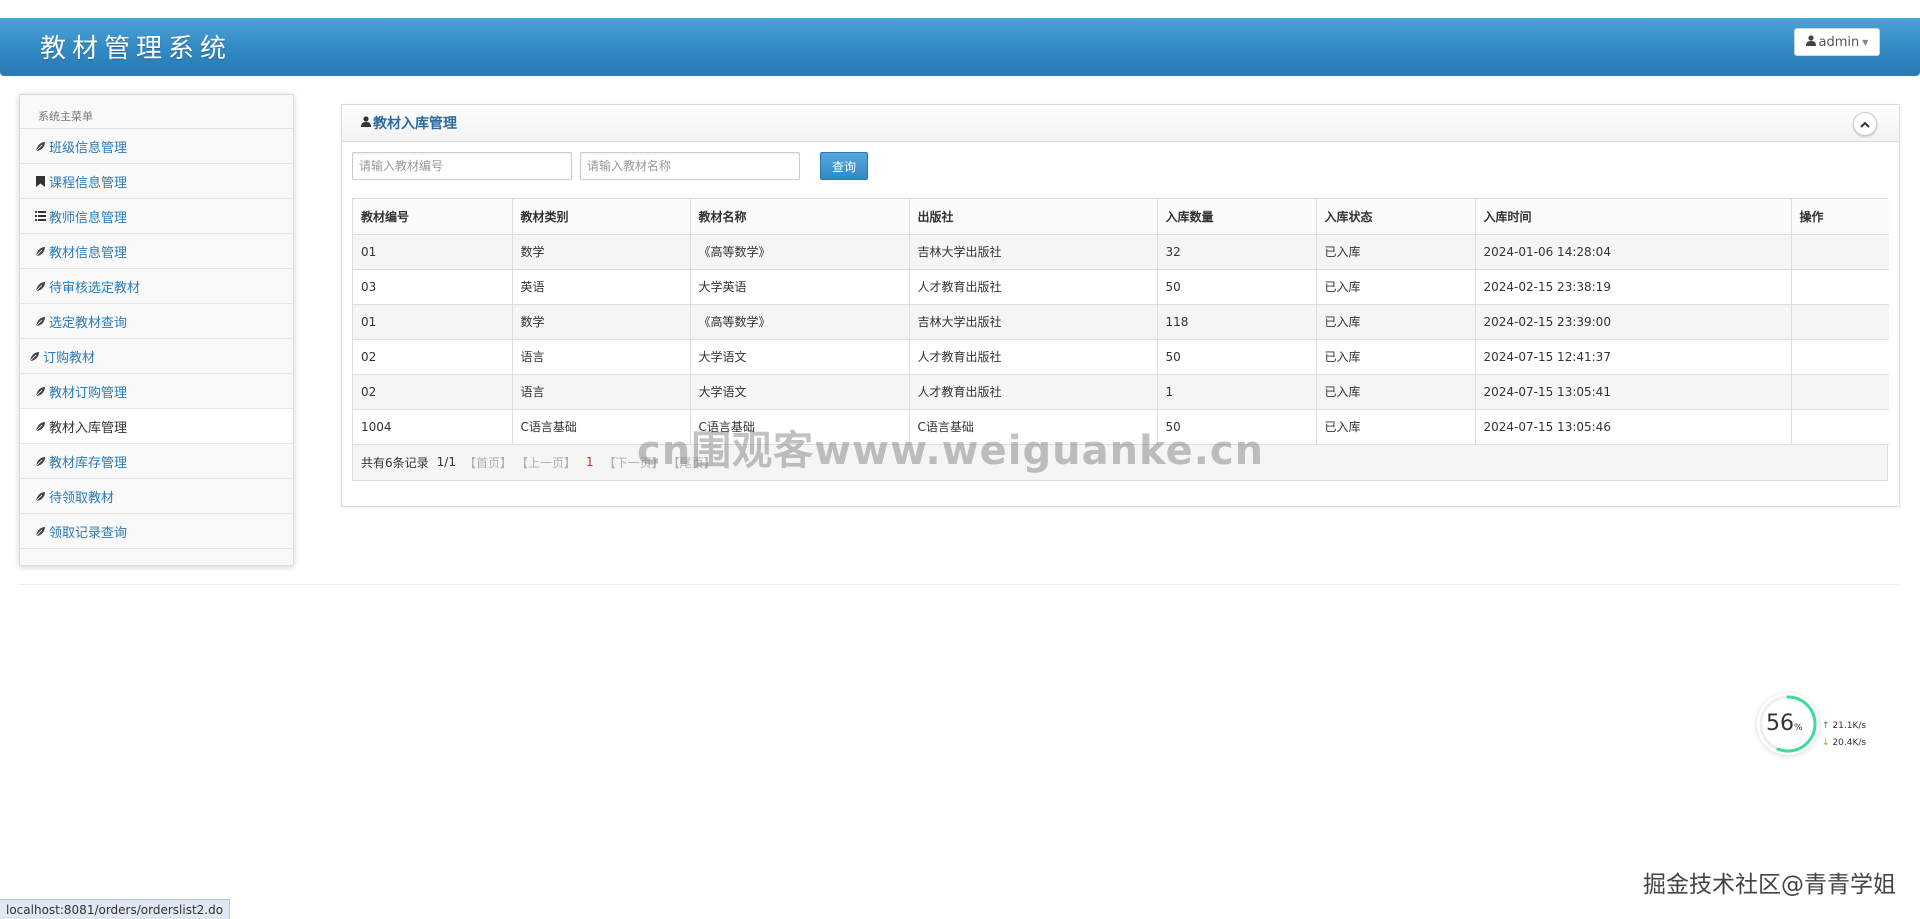 The width and height of the screenshot is (1920, 919). What do you see at coordinates (951, 451) in the screenshot?
I see `watermark-center: cn围观客www.weiguanke.cn` at bounding box center [951, 451].